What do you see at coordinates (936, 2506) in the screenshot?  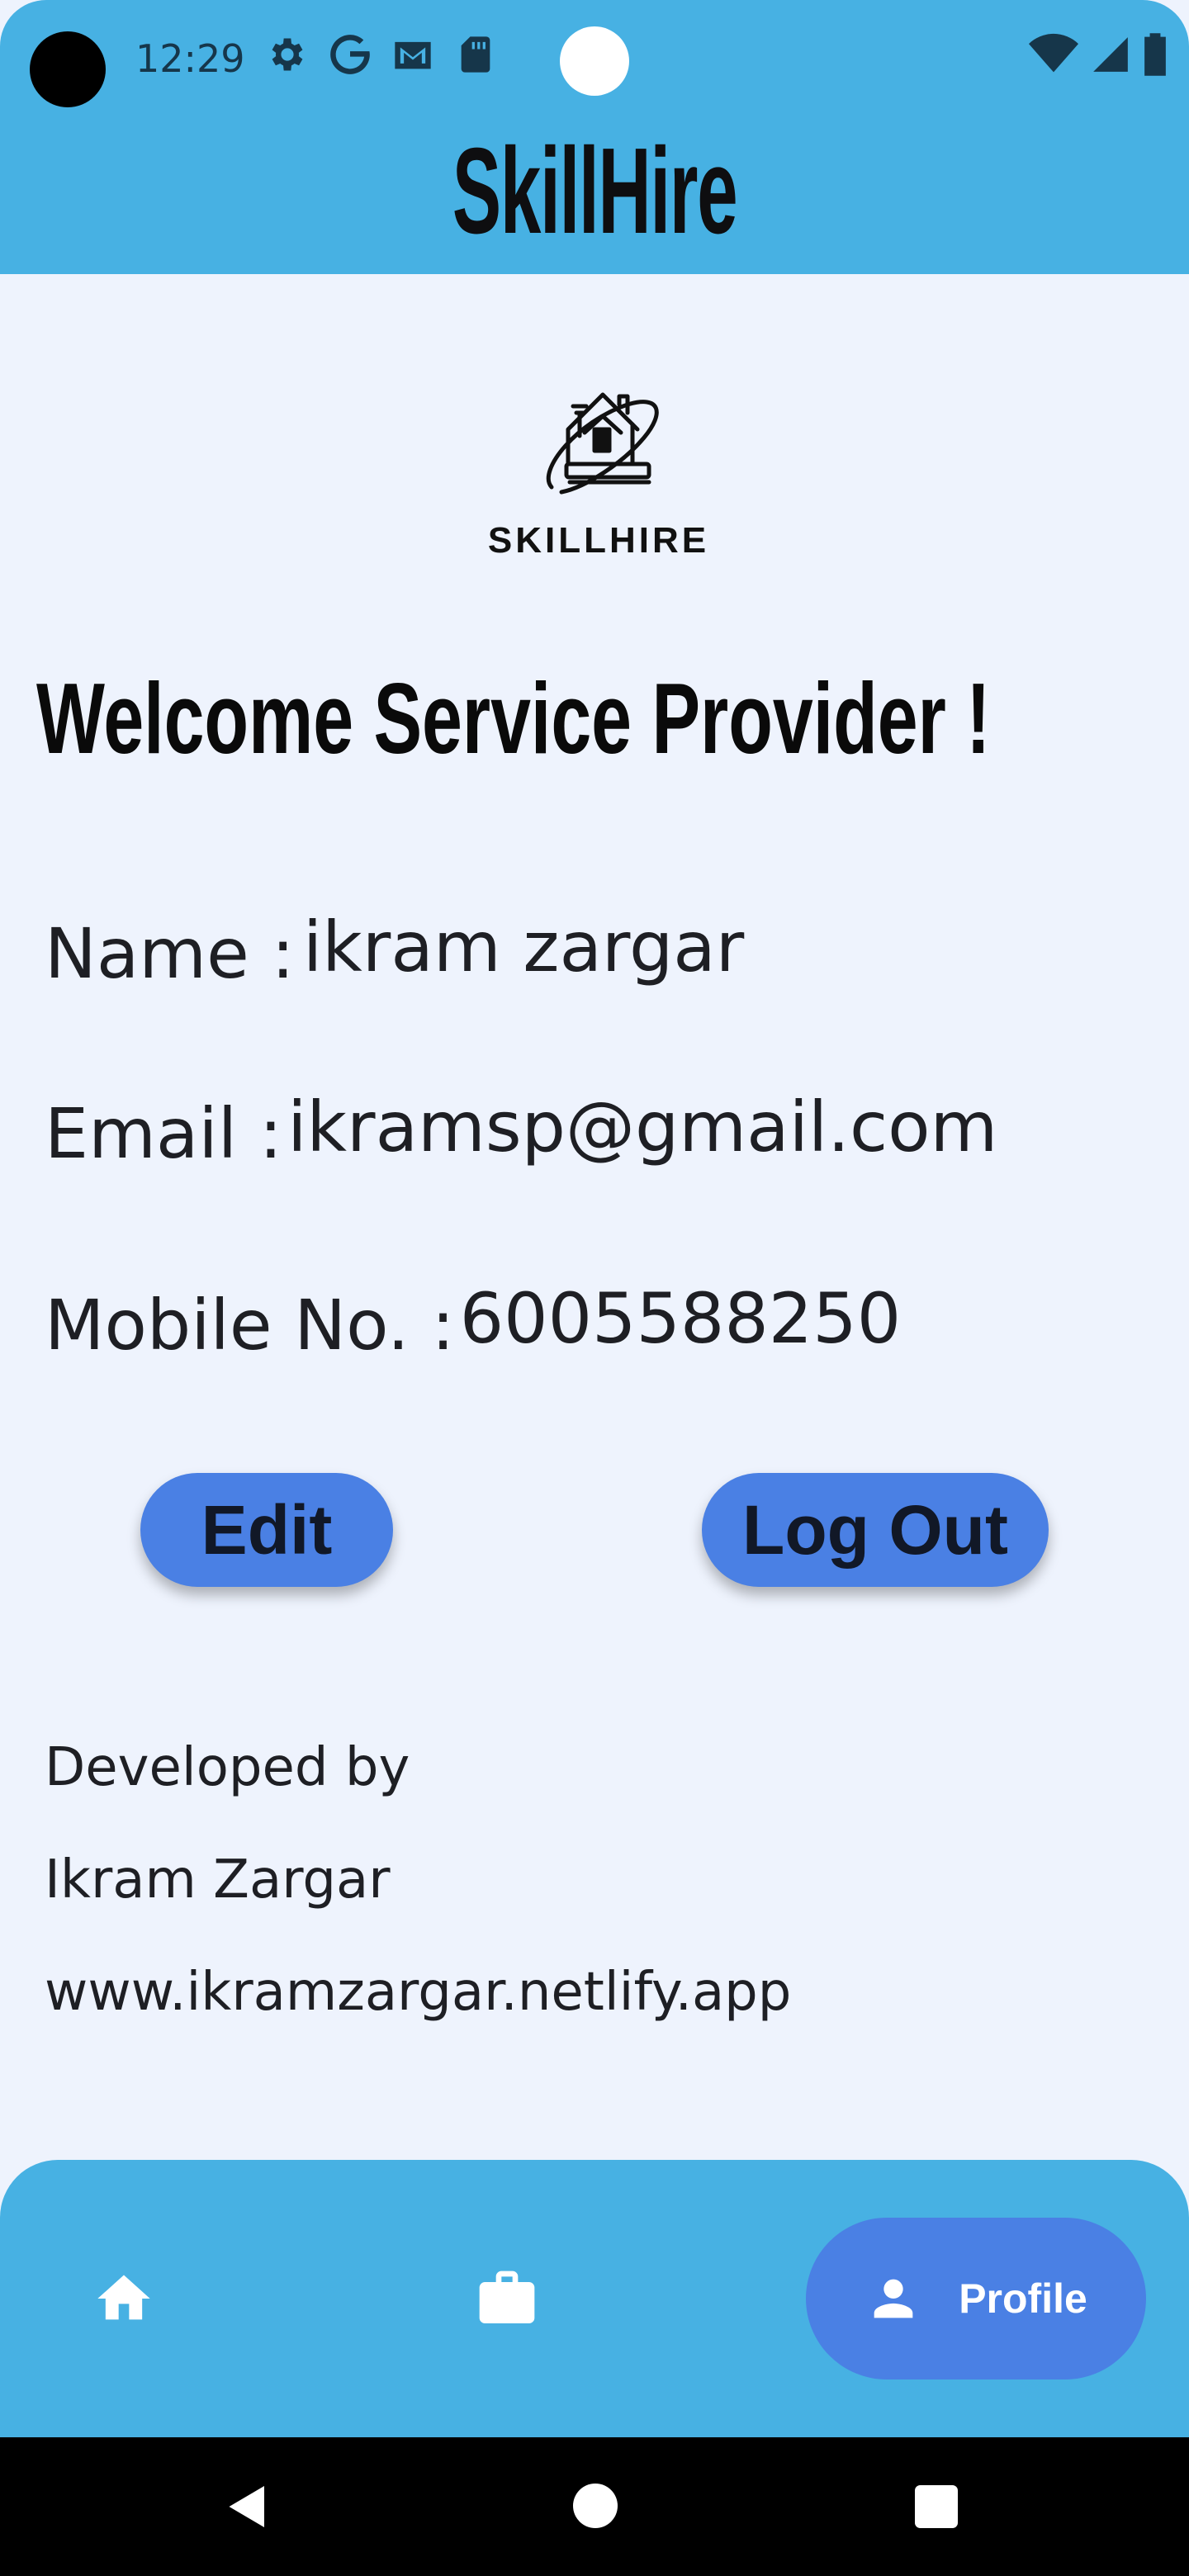 I see `recents-icon` at bounding box center [936, 2506].